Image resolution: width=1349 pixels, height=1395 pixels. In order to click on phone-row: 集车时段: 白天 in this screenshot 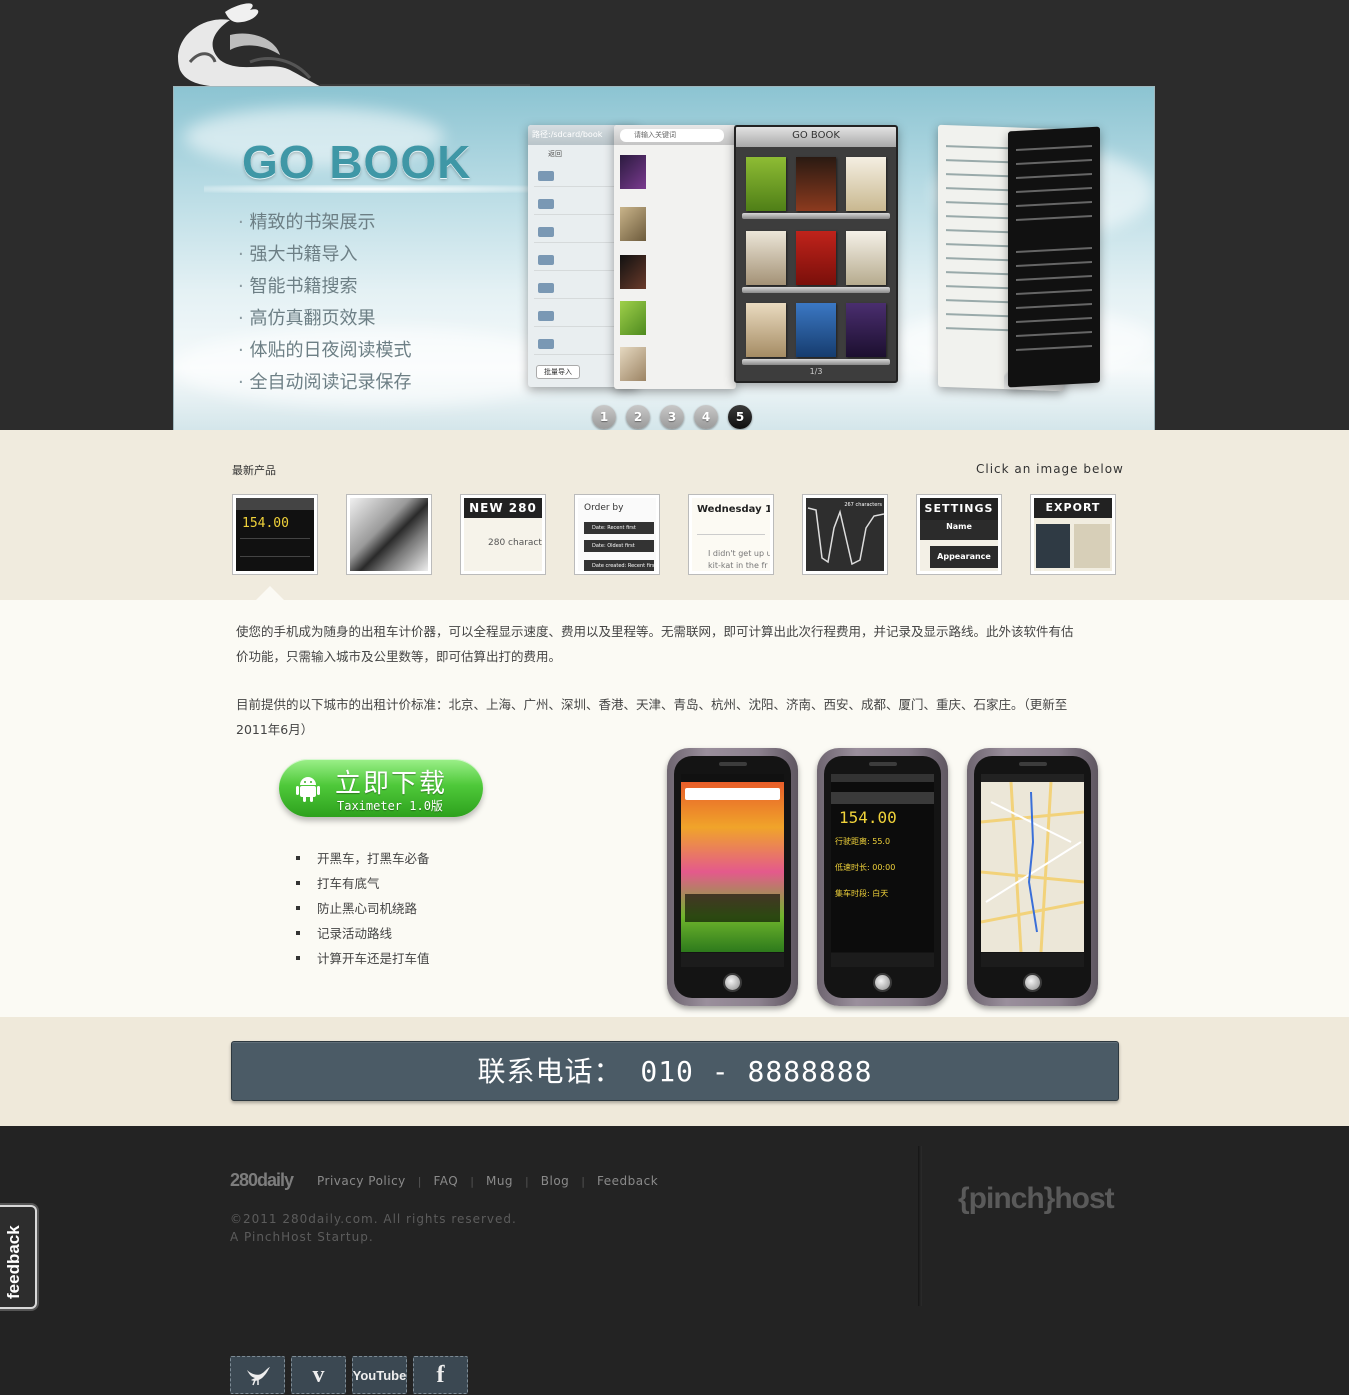, I will do `click(862, 893)`.